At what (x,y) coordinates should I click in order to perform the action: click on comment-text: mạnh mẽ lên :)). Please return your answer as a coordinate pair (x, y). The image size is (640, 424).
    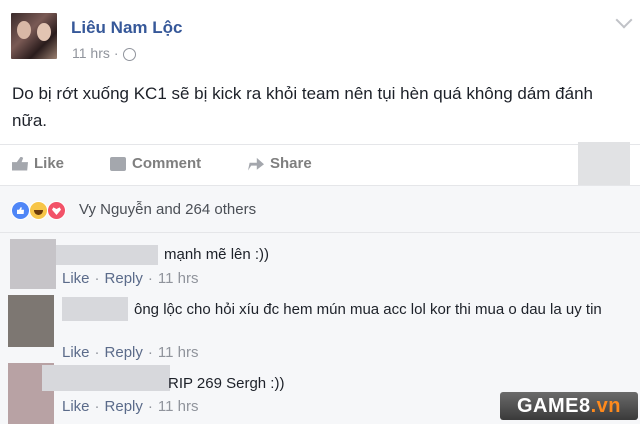
    Looking at the image, I should click on (217, 254).